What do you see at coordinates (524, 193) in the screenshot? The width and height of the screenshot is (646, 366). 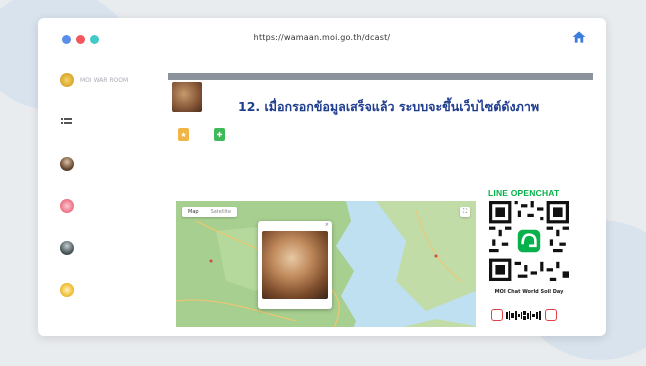 I see `line-openchat-title: LINE OPENCHAT` at bounding box center [524, 193].